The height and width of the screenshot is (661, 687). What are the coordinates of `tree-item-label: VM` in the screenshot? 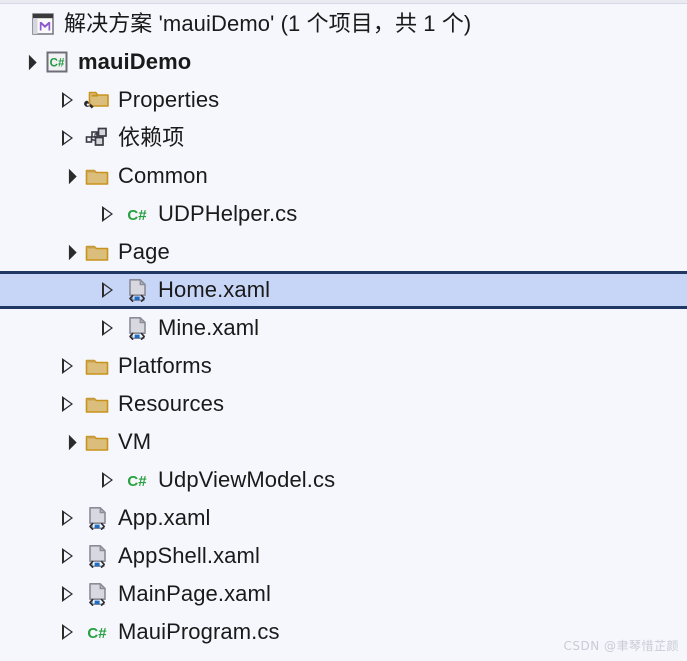 It's located at (135, 441).